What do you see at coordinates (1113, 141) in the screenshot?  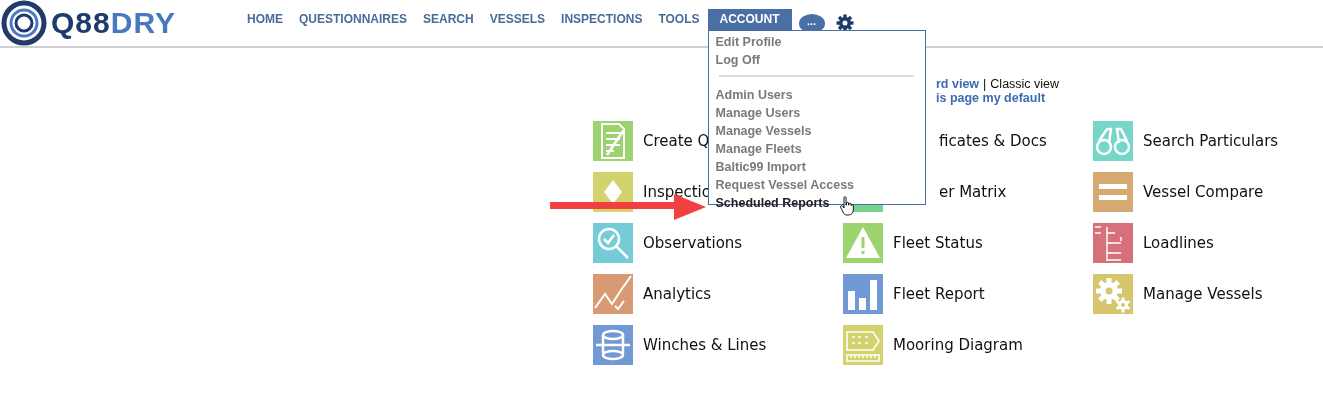 I see `binoculars-icon` at bounding box center [1113, 141].